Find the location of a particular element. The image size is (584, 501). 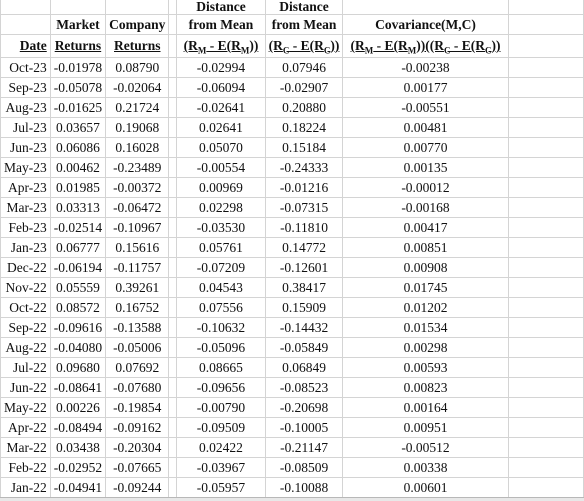

header-dist-company-line1: Distance is located at coordinates (304, 7).